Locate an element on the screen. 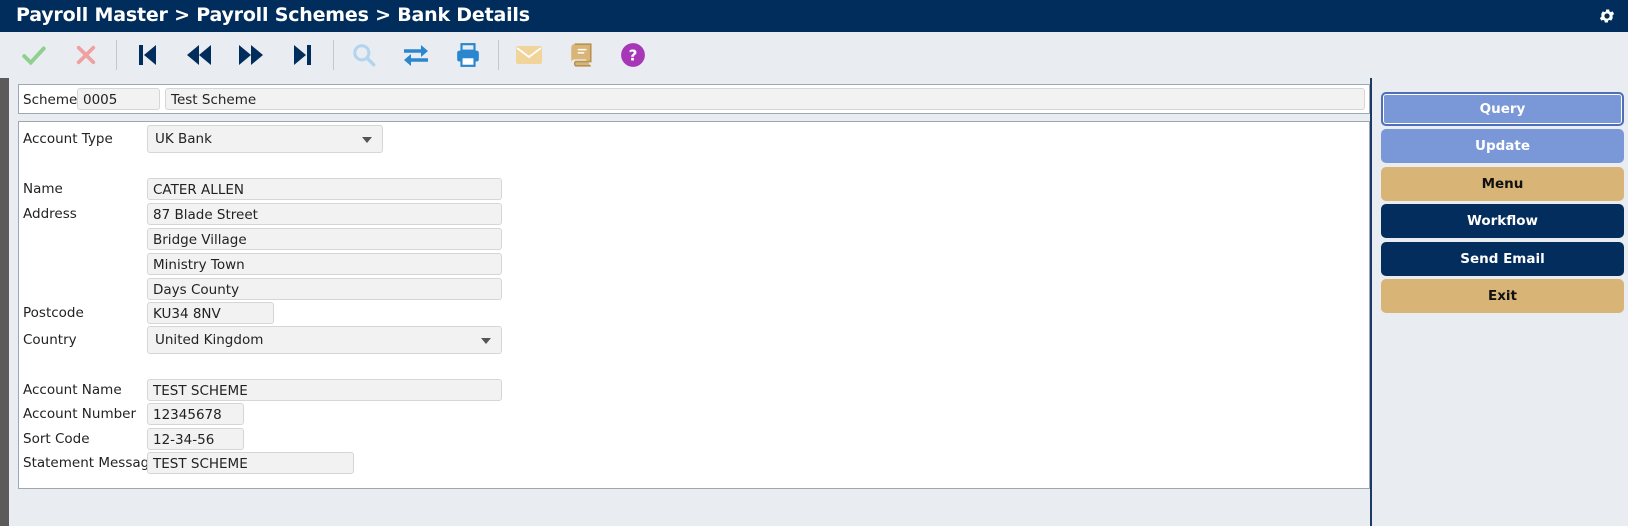  email-button is located at coordinates (529, 55).